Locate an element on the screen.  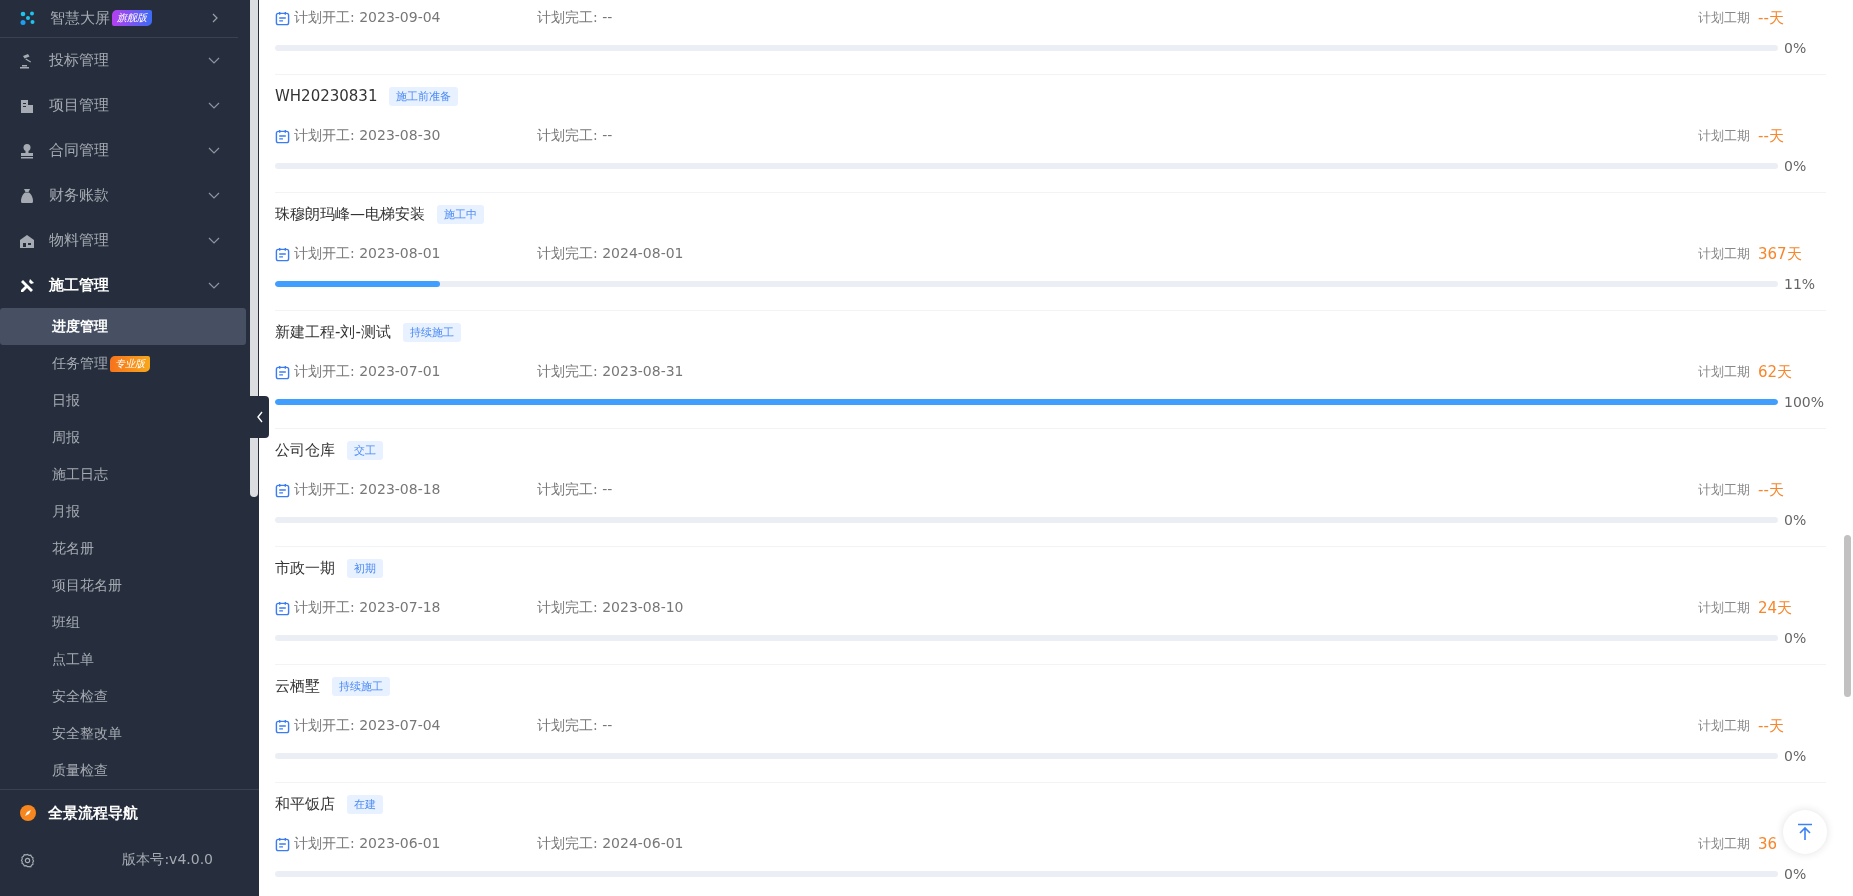
chevron-right-icon is located at coordinates (215, 18).